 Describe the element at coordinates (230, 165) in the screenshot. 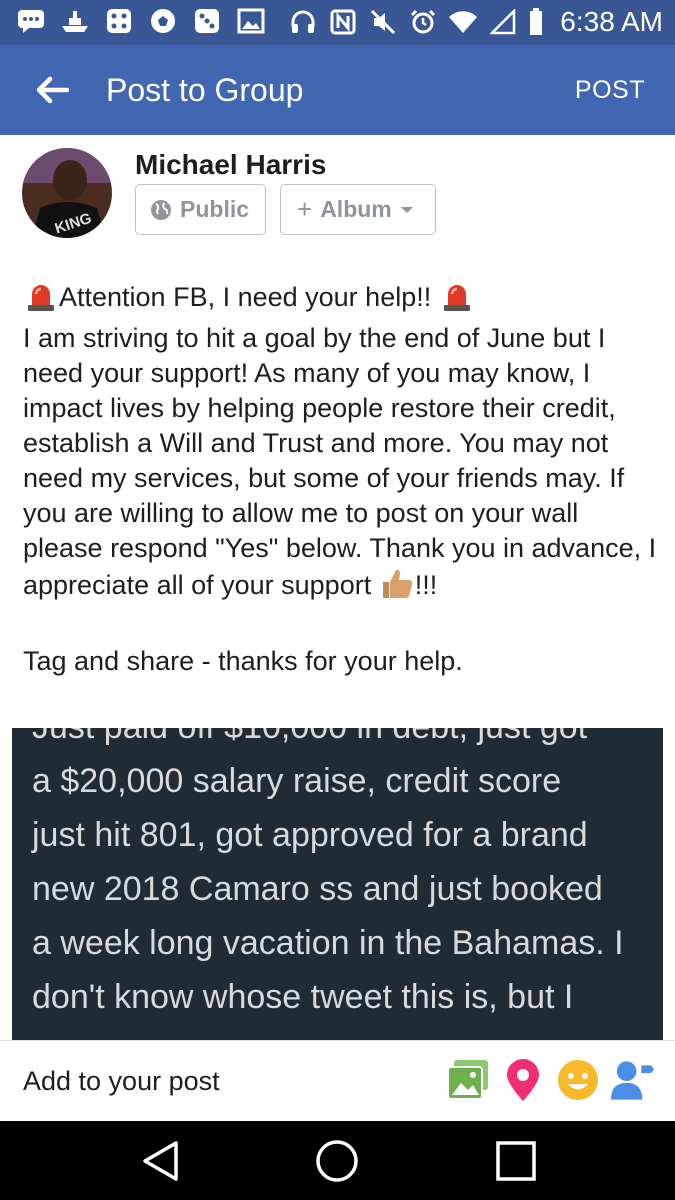

I see `user-name: Michael Harris` at that location.